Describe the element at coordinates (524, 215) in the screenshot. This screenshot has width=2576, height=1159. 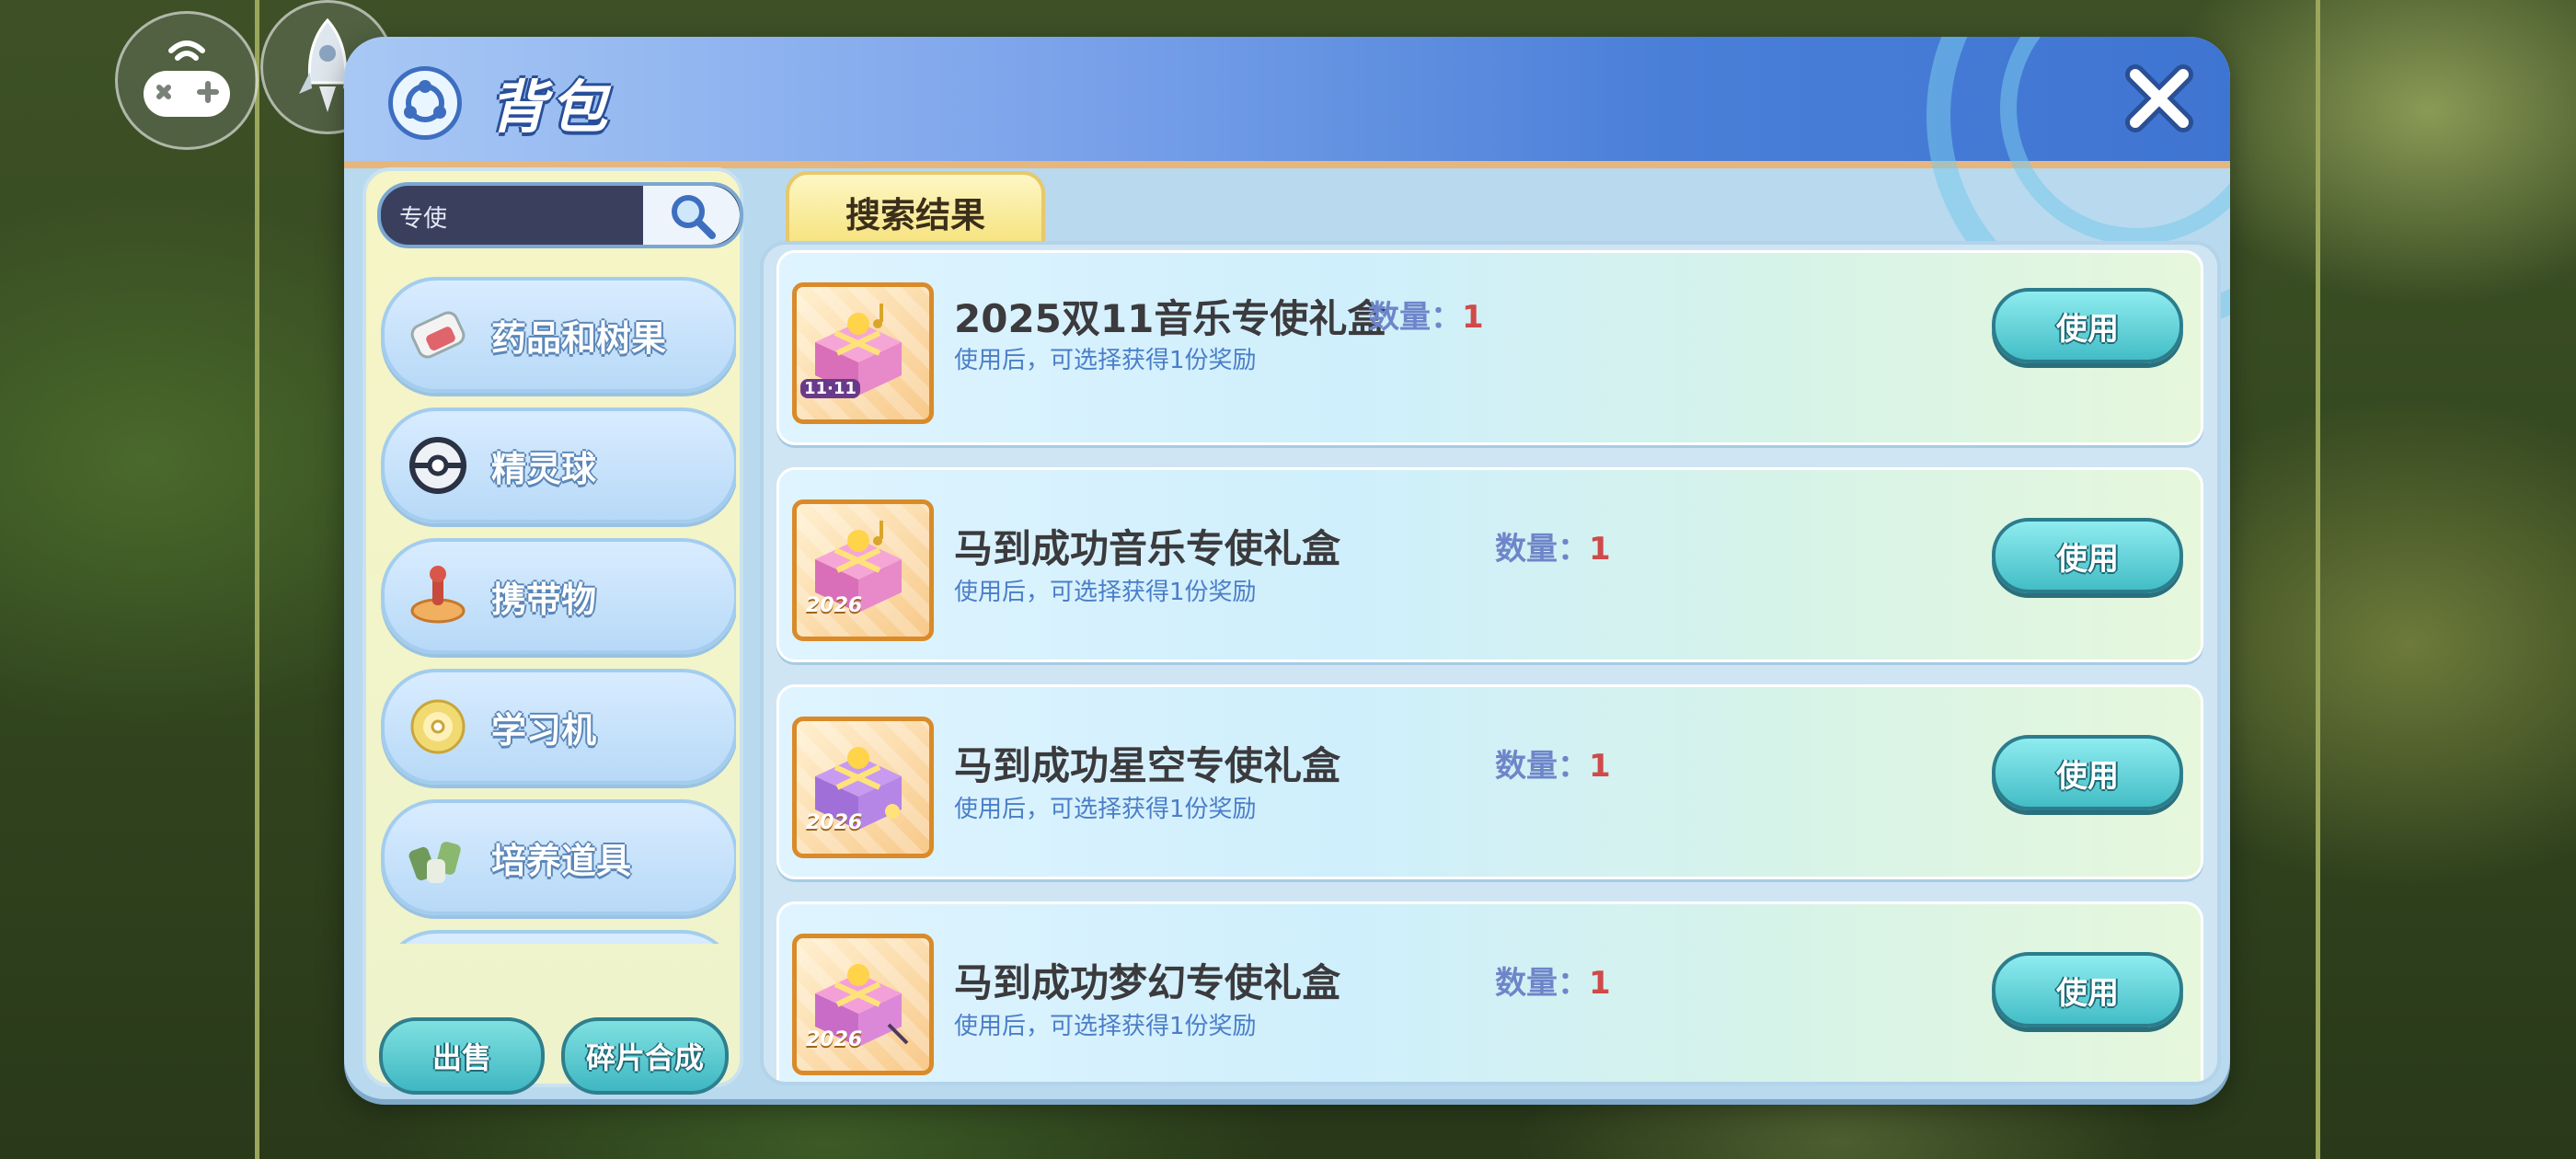
I see `search-input` at that location.